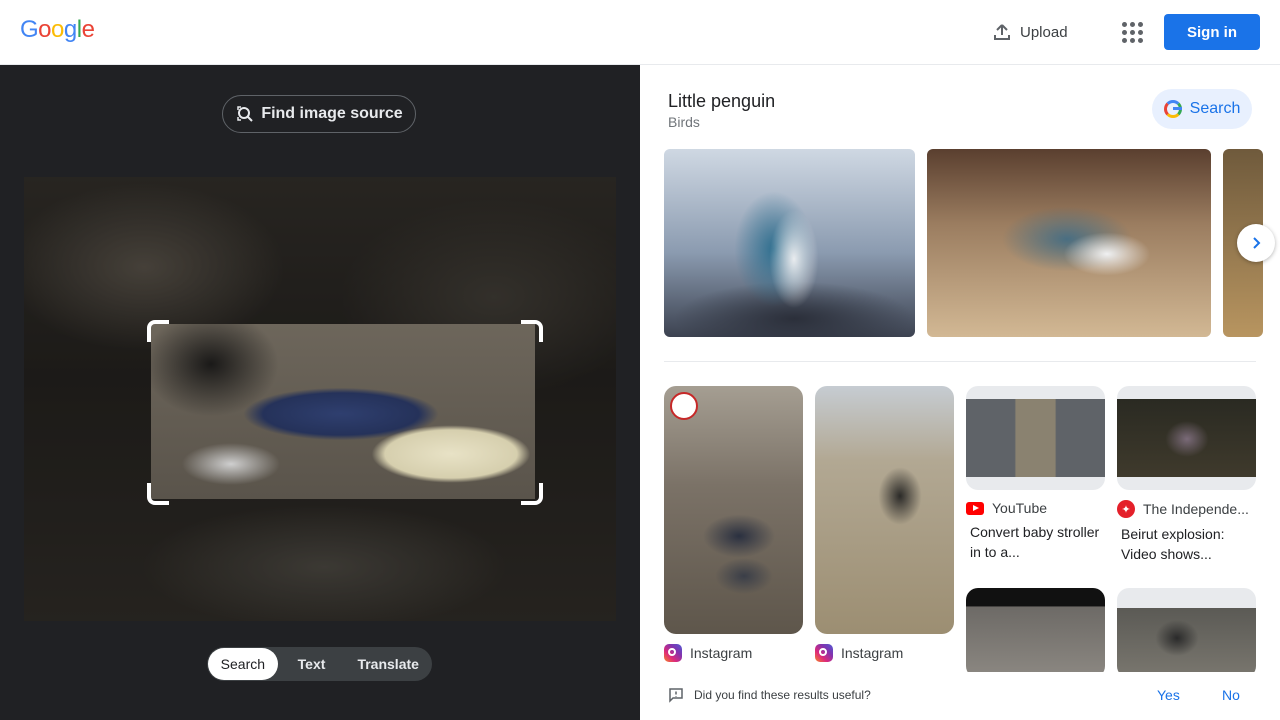  I want to click on logo-letter: g, so click(70, 29).